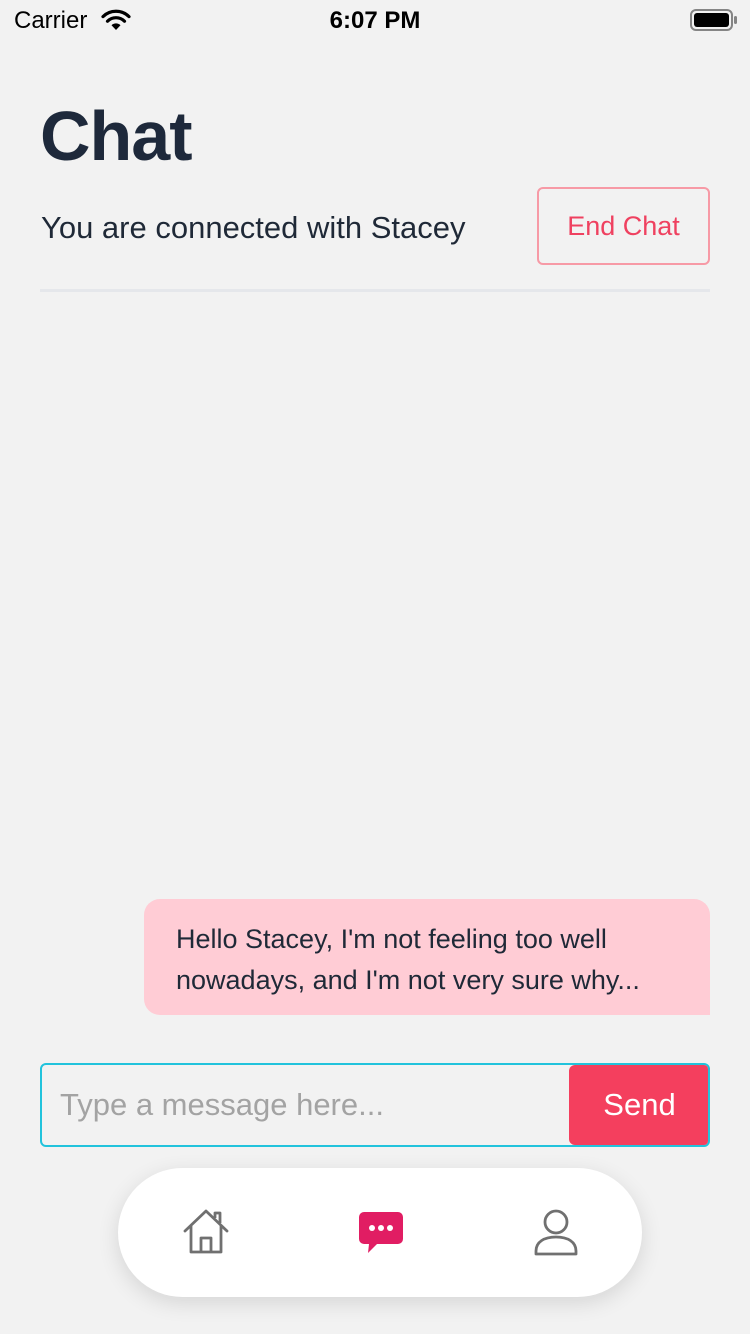 The width and height of the screenshot is (750, 1334). What do you see at coordinates (375, 290) in the screenshot?
I see `header-divider` at bounding box center [375, 290].